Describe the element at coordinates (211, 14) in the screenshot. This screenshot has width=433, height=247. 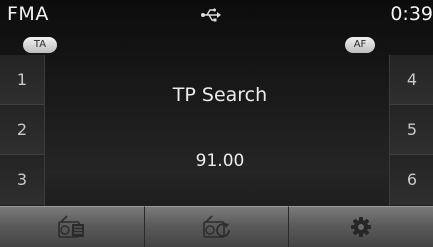
I see `usb-icon` at that location.